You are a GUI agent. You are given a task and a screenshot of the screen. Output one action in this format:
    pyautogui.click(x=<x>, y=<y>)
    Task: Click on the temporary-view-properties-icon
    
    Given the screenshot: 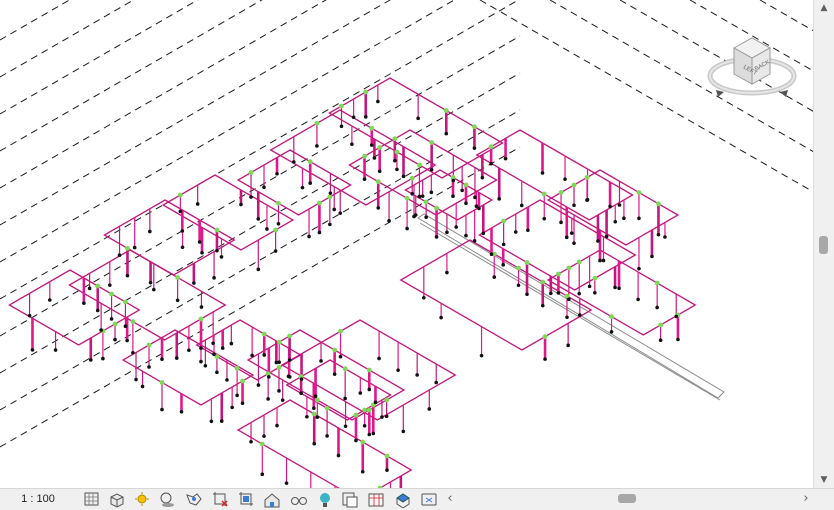 What is the action you would take?
    pyautogui.click(x=350, y=499)
    